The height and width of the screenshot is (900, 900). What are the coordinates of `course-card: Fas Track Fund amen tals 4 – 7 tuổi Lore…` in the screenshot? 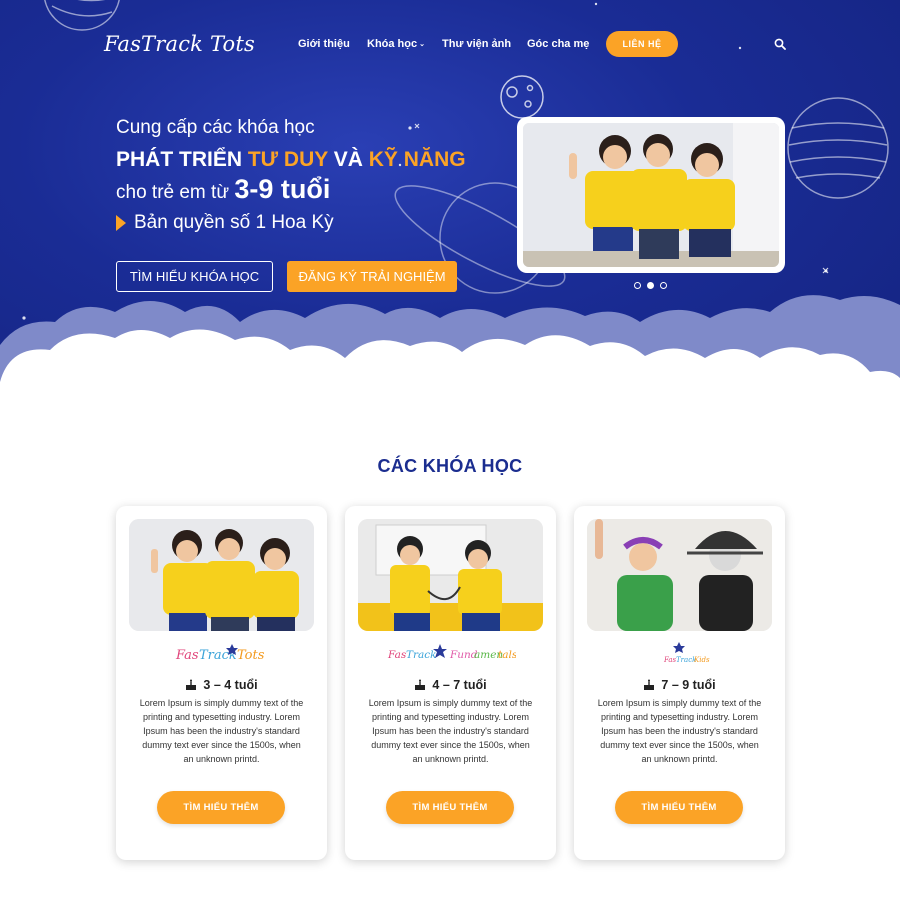 It's located at (450, 683).